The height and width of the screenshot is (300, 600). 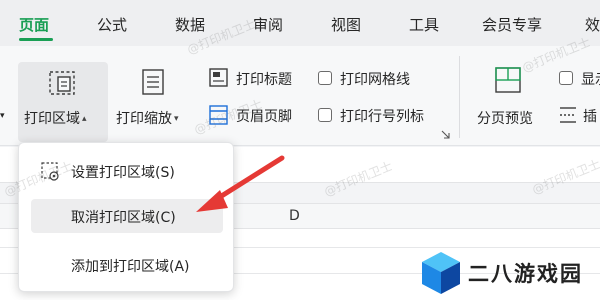 What do you see at coordinates (240, 183) in the screenshot?
I see `red-arrow-annotation` at bounding box center [240, 183].